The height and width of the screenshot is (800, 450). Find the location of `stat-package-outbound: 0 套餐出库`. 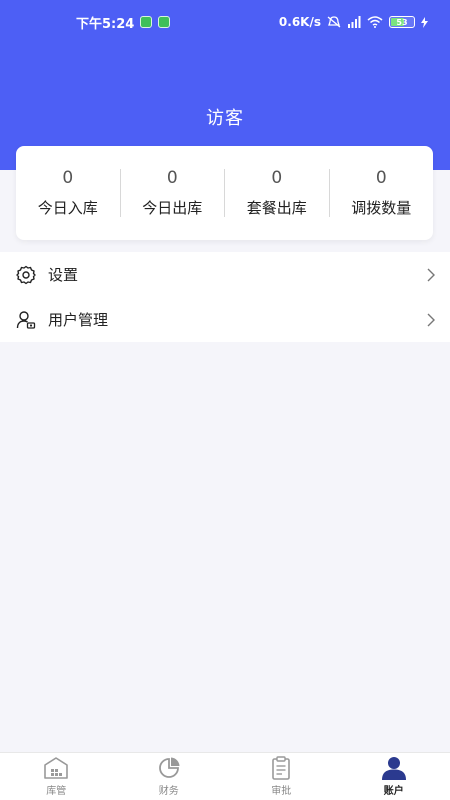

stat-package-outbound: 0 套餐出库 is located at coordinates (277, 193).